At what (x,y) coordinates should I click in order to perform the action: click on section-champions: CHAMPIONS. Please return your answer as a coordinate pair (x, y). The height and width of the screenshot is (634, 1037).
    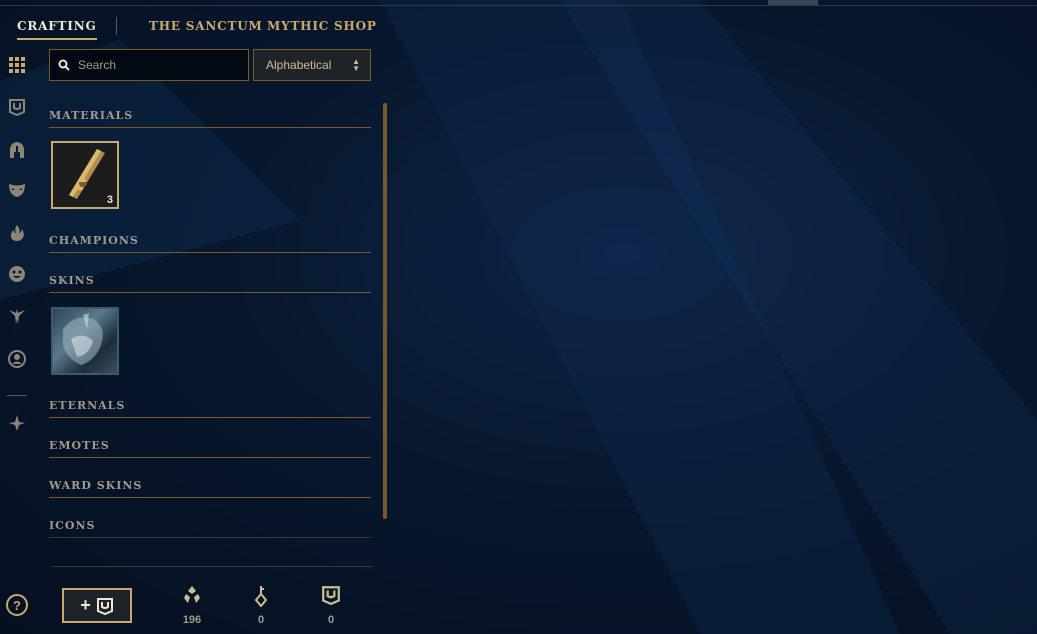
    Looking at the image, I should click on (210, 240).